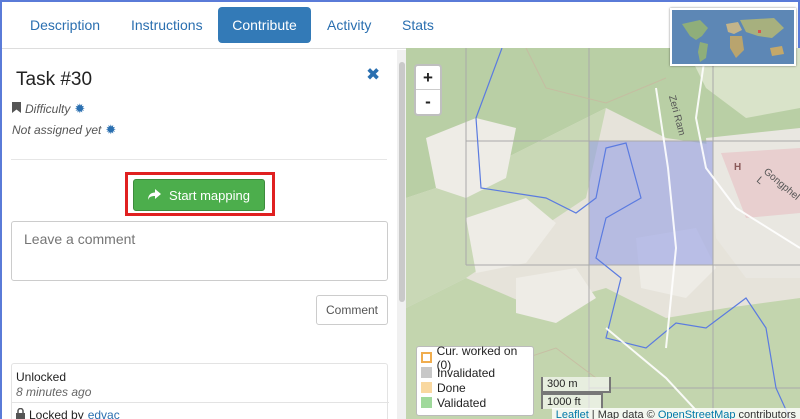 Image resolution: width=800 pixels, height=419 pixels. Describe the element at coordinates (200, 391) in the screenshot. I see `task-history: Unlocked 8 minutes ago Locked by edvac` at that location.